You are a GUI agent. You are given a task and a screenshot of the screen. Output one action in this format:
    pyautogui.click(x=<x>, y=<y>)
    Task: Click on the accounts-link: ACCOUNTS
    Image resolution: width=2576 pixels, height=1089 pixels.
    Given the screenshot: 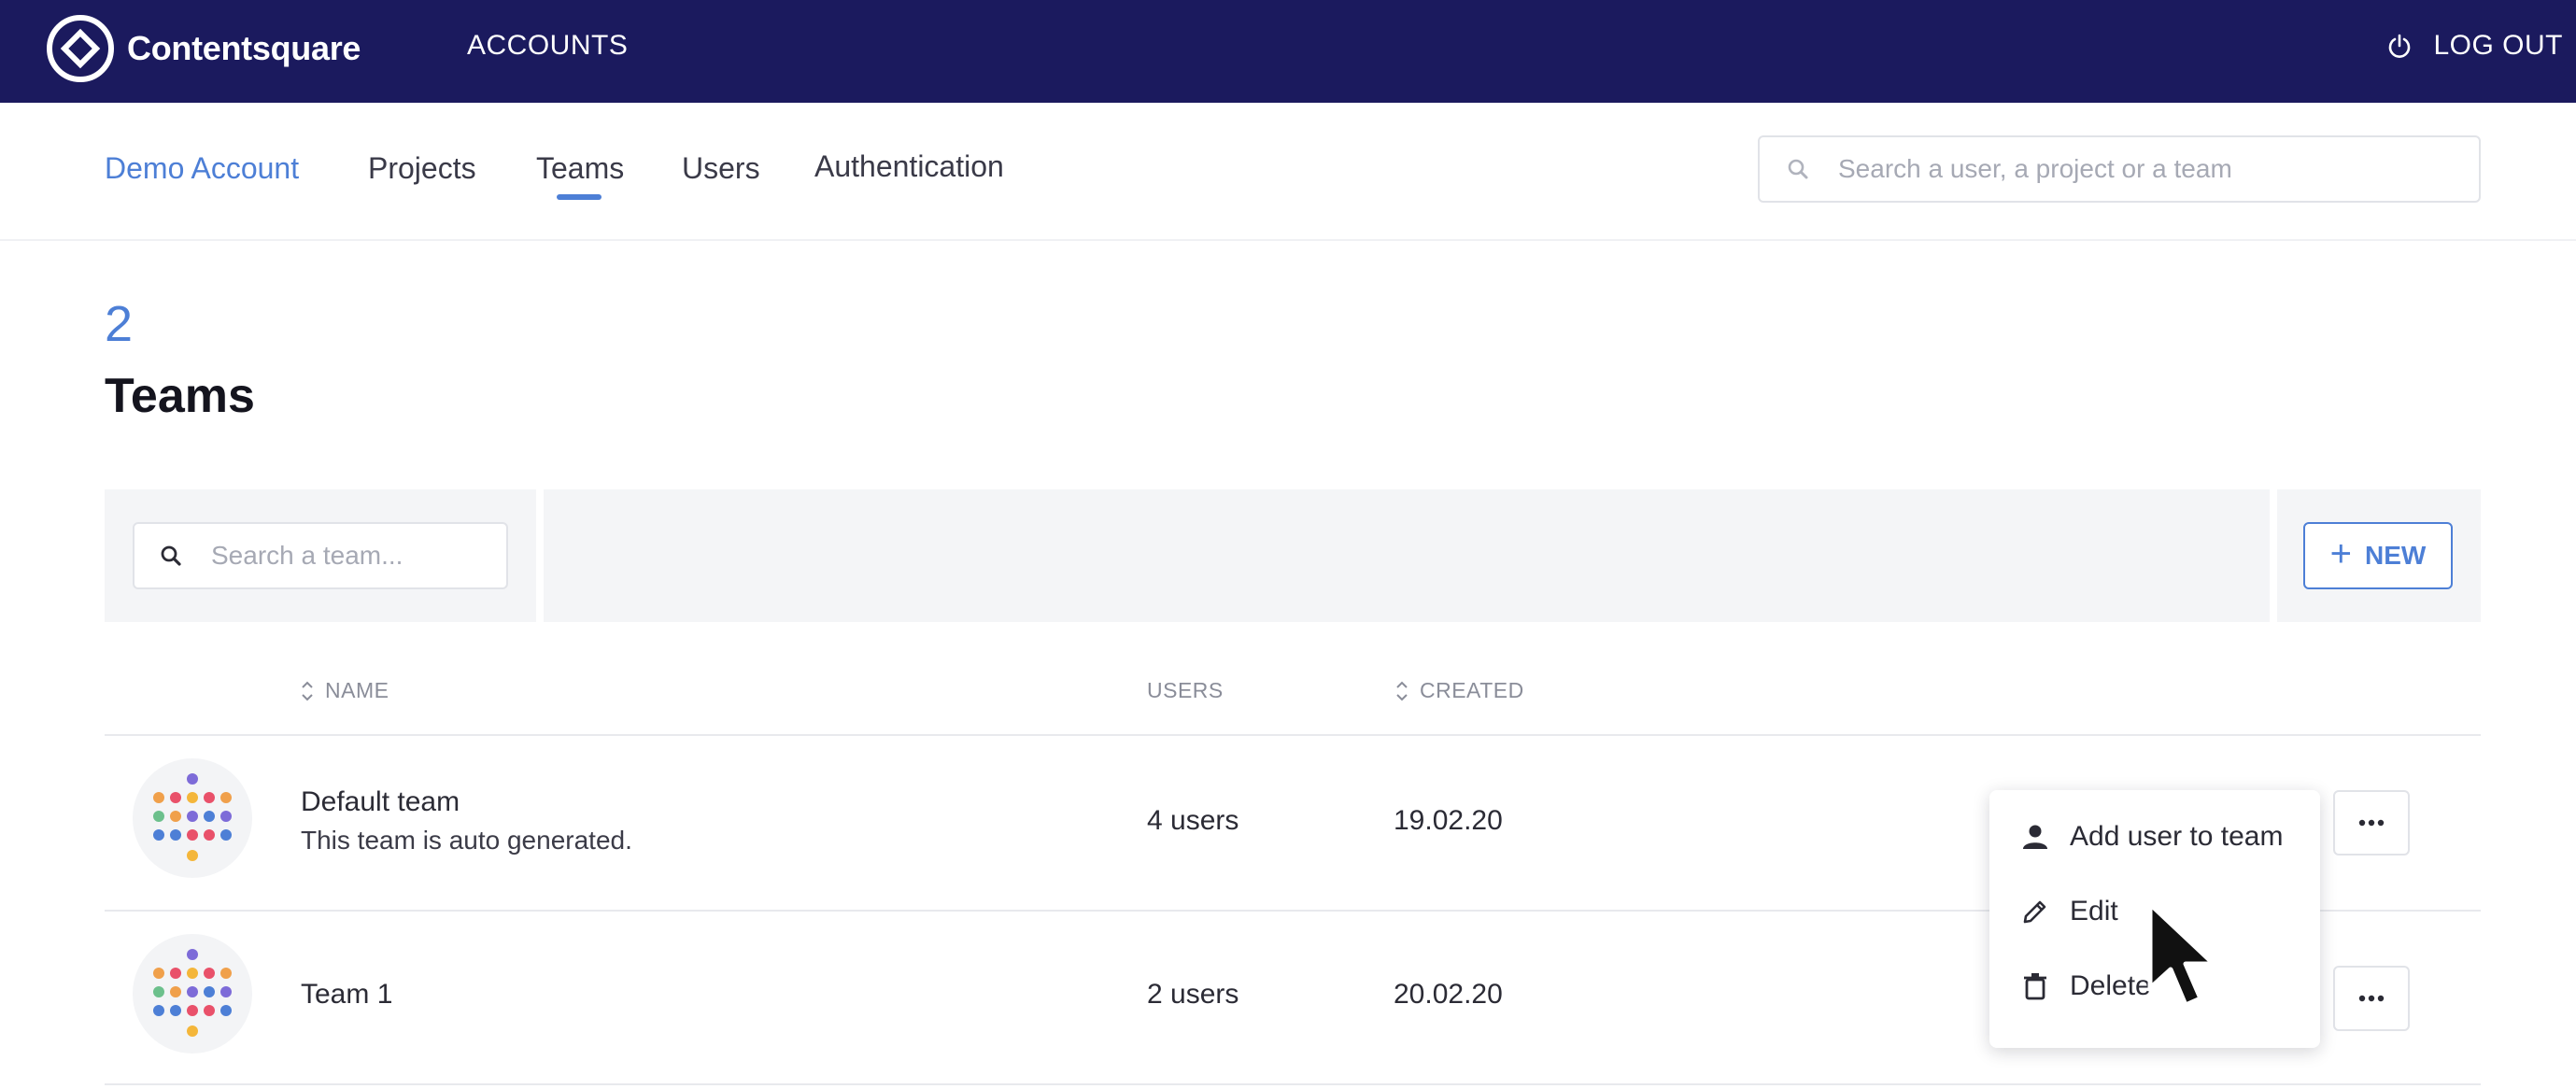 What is the action you would take?
    pyautogui.click(x=547, y=46)
    